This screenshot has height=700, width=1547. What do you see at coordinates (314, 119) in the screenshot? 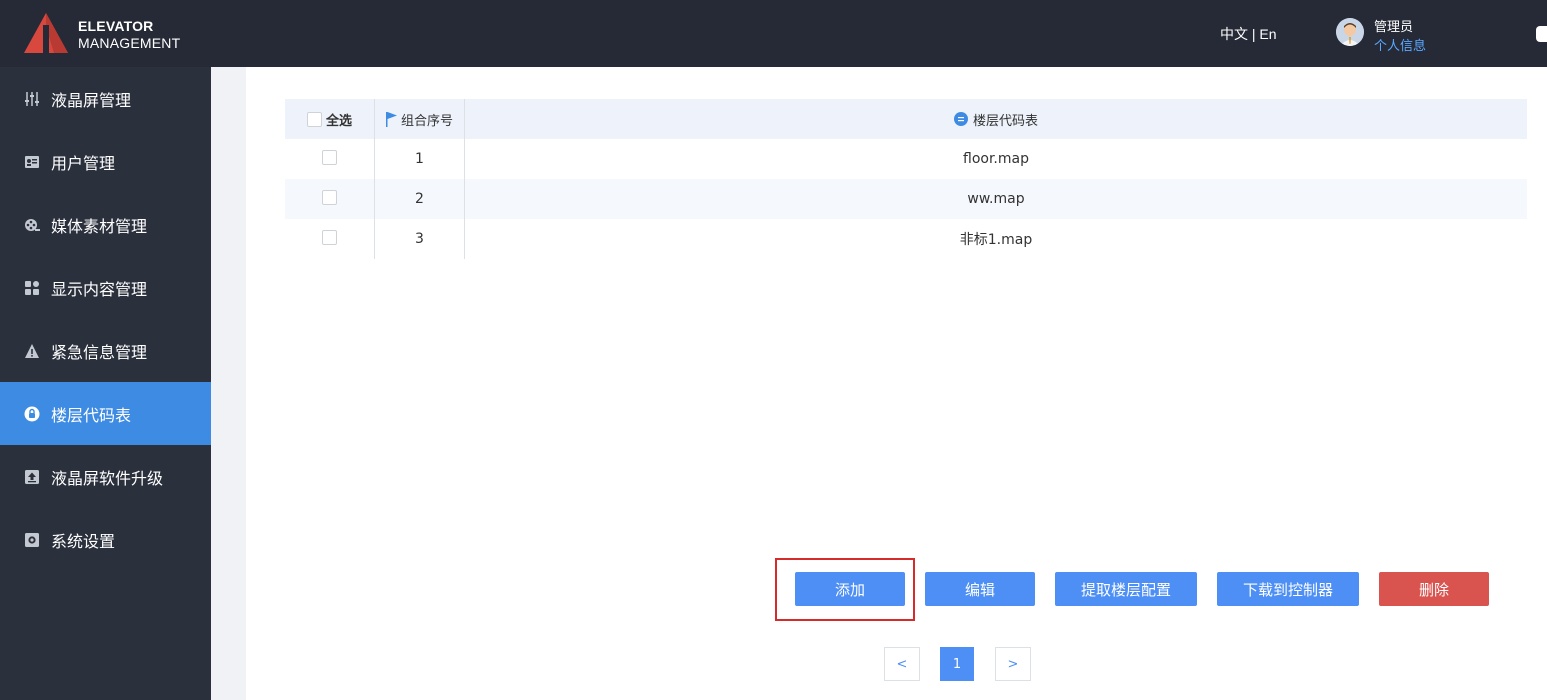
I see `select-all-checkbox` at bounding box center [314, 119].